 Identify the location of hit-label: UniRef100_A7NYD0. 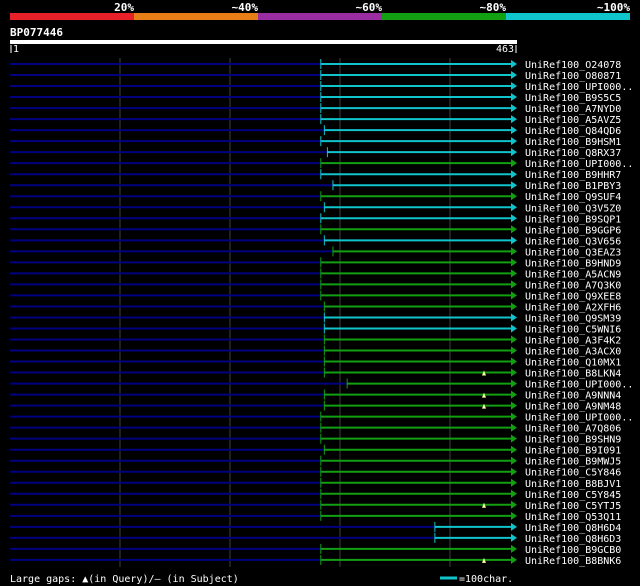
(573, 109).